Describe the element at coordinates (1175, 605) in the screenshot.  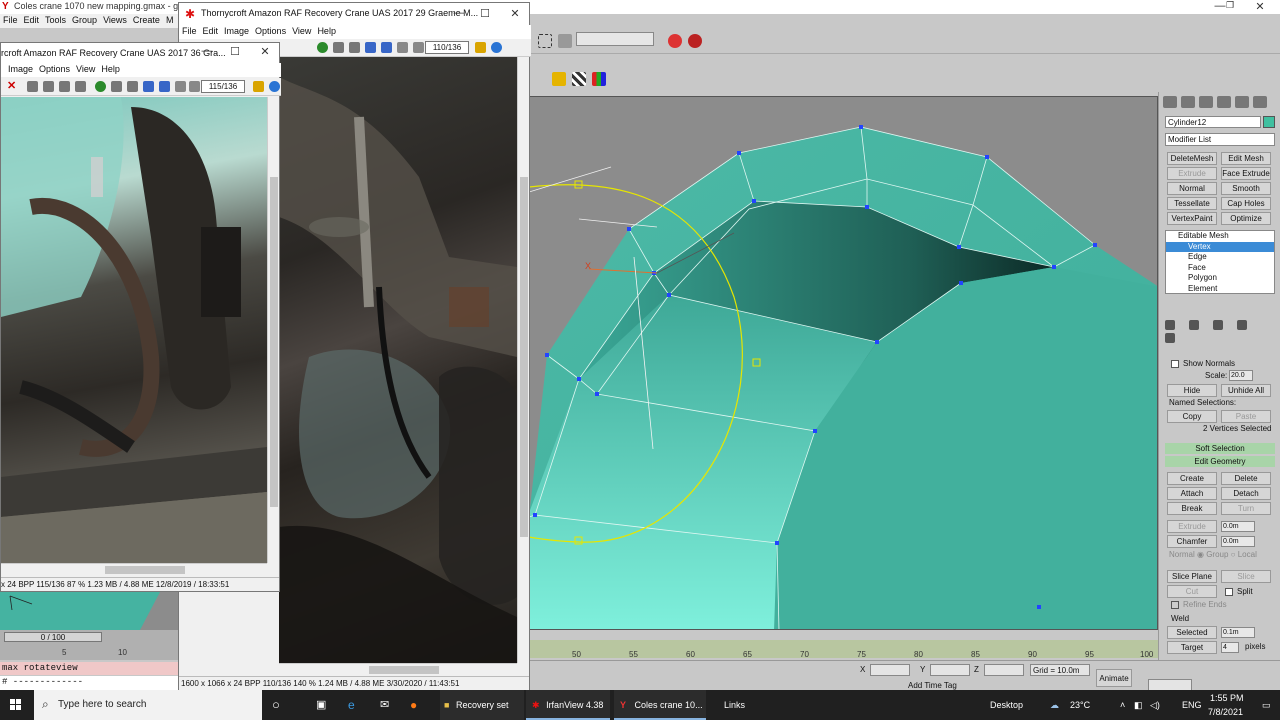
I see `refine-ends-checkbox` at that location.